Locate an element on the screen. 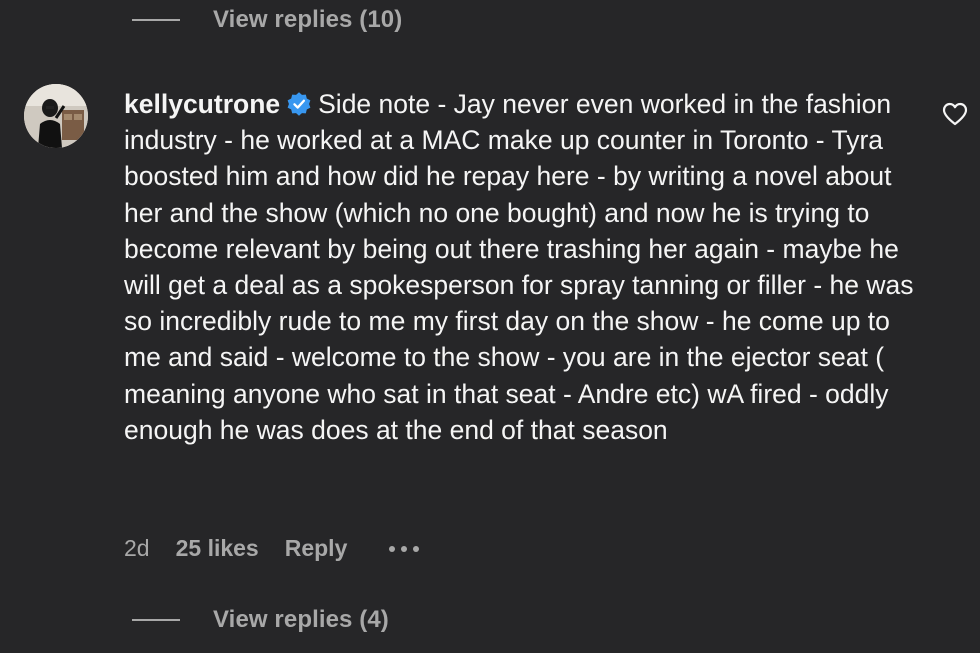 This screenshot has height=653, width=980. view-replies-label: View replies (10) is located at coordinates (308, 19).